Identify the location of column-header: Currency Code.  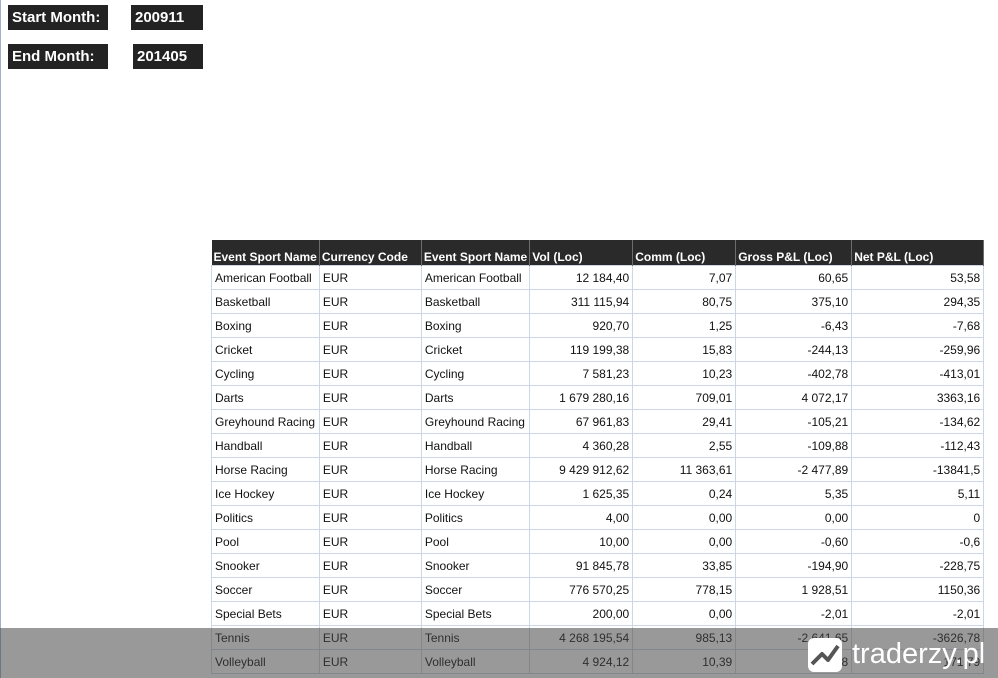
(370, 253).